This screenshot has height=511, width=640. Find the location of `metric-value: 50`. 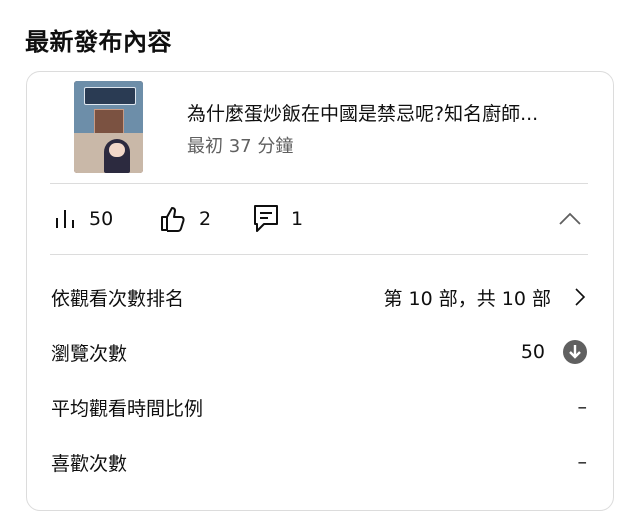

metric-value: 50 is located at coordinates (532, 352).